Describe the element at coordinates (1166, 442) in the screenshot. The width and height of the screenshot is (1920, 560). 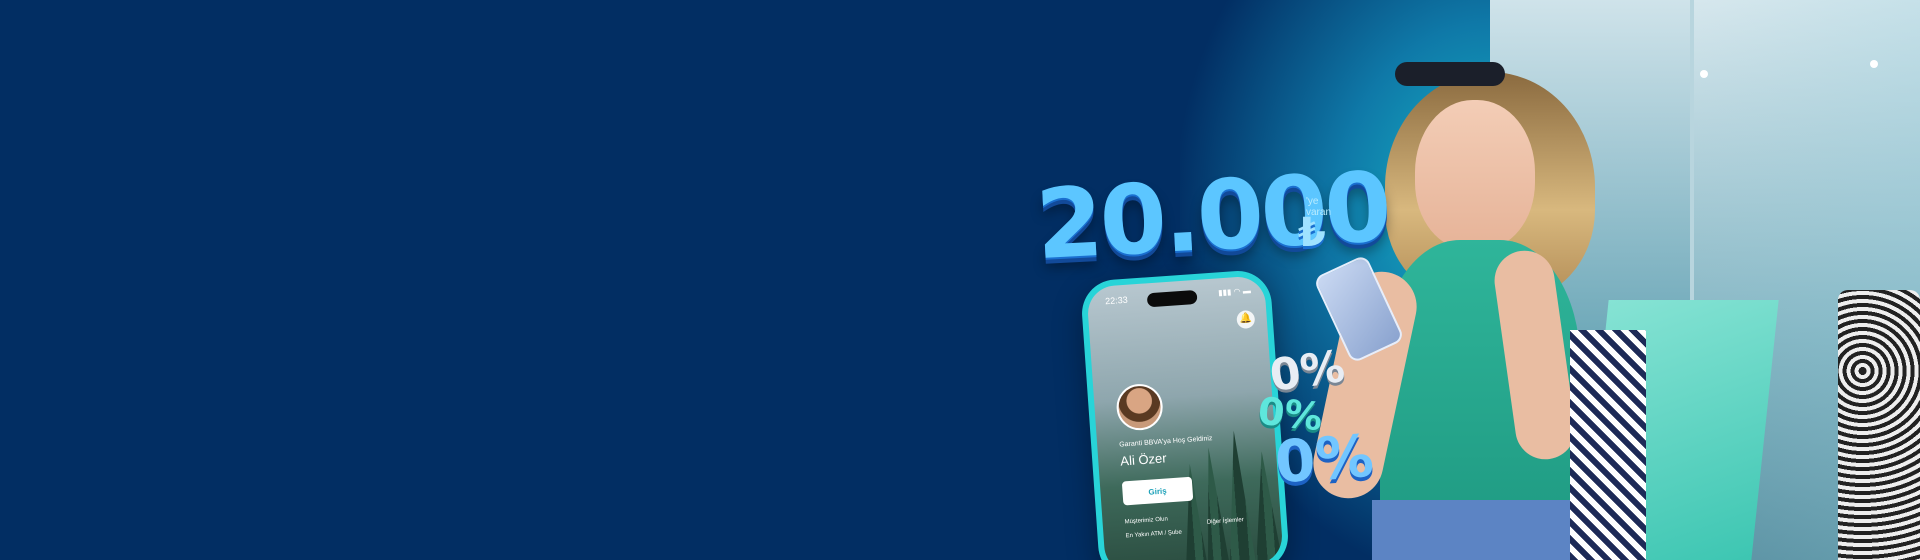
I see `greeting-text: Garanti BBVA'ya Hoş Geldiniz` at that location.